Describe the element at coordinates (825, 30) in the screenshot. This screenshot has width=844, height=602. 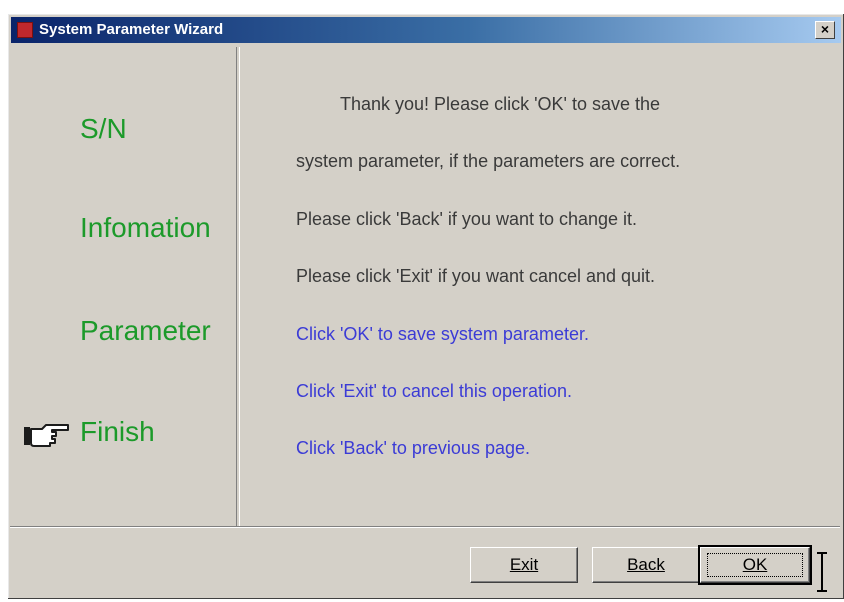
I see `close-button: ×` at that location.